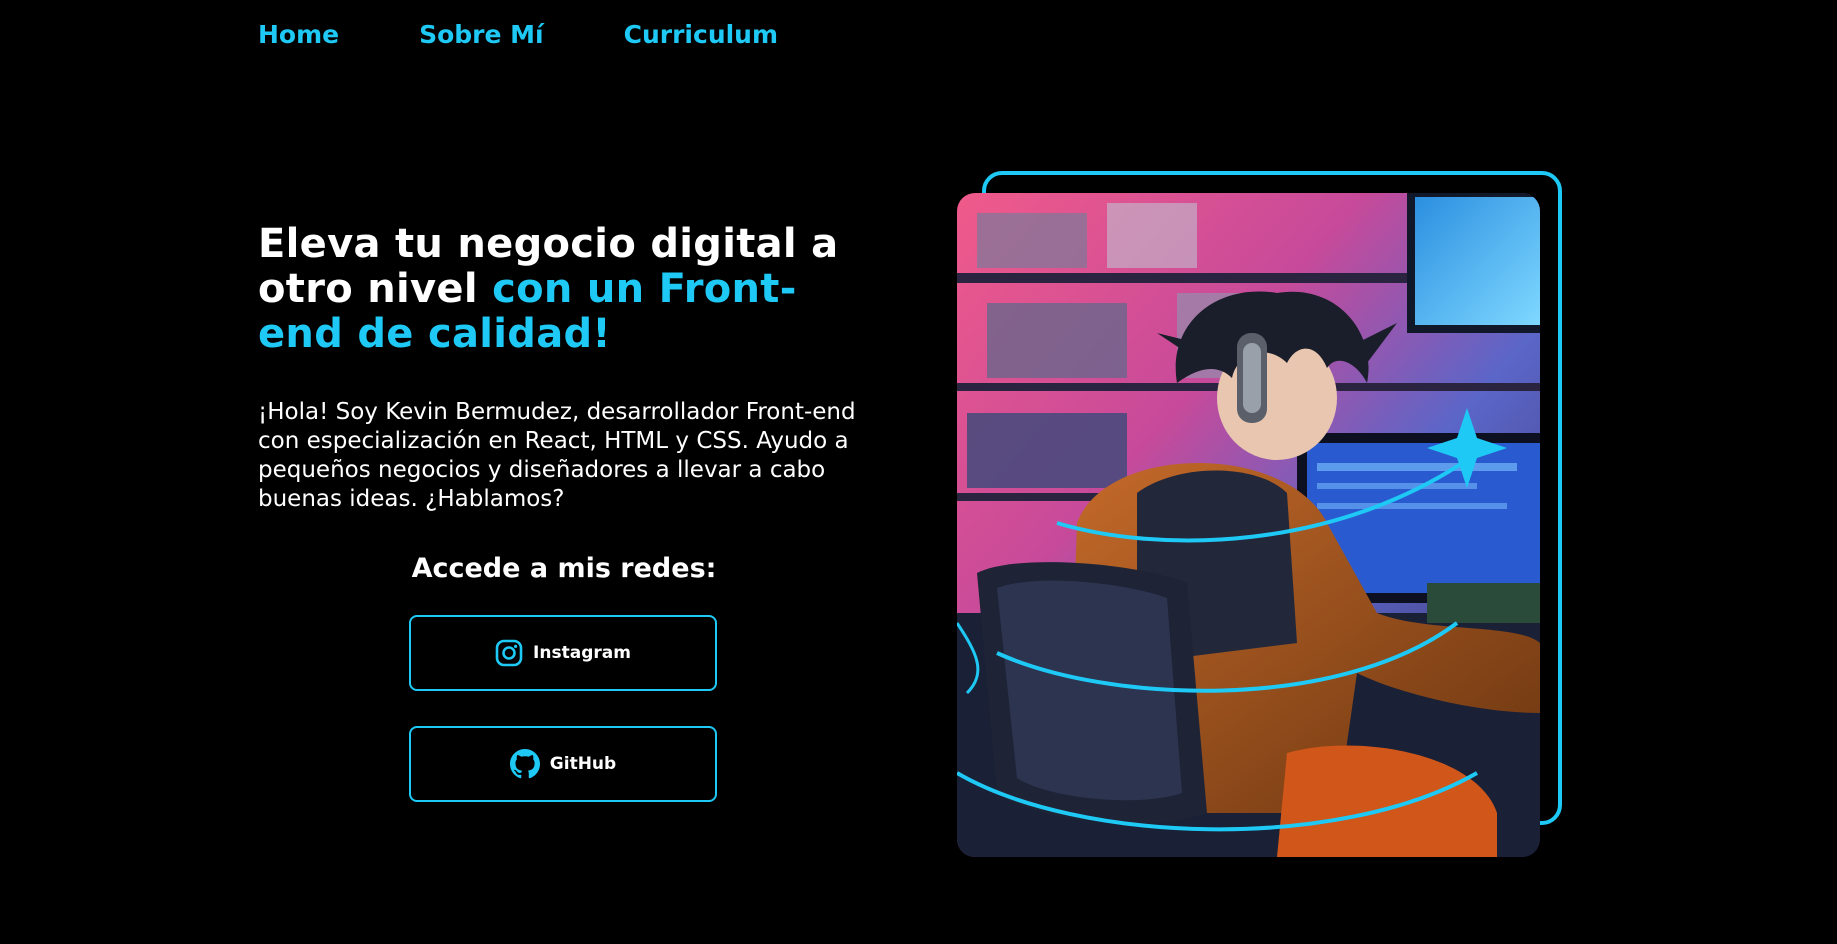  I want to click on nav-about-link: Sobre Mí, so click(481, 34).